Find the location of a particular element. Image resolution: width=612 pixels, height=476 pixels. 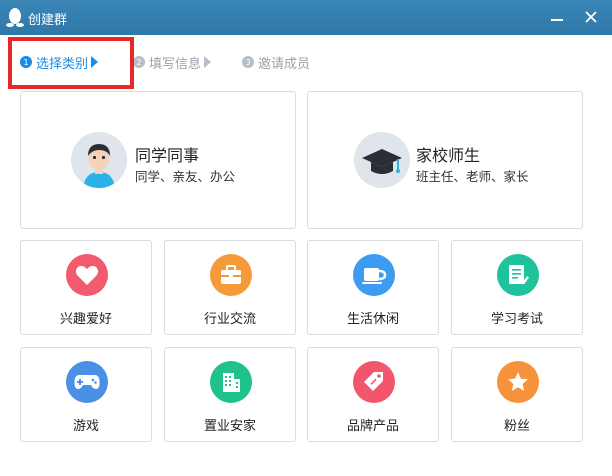

tag-icon is located at coordinates (374, 382).